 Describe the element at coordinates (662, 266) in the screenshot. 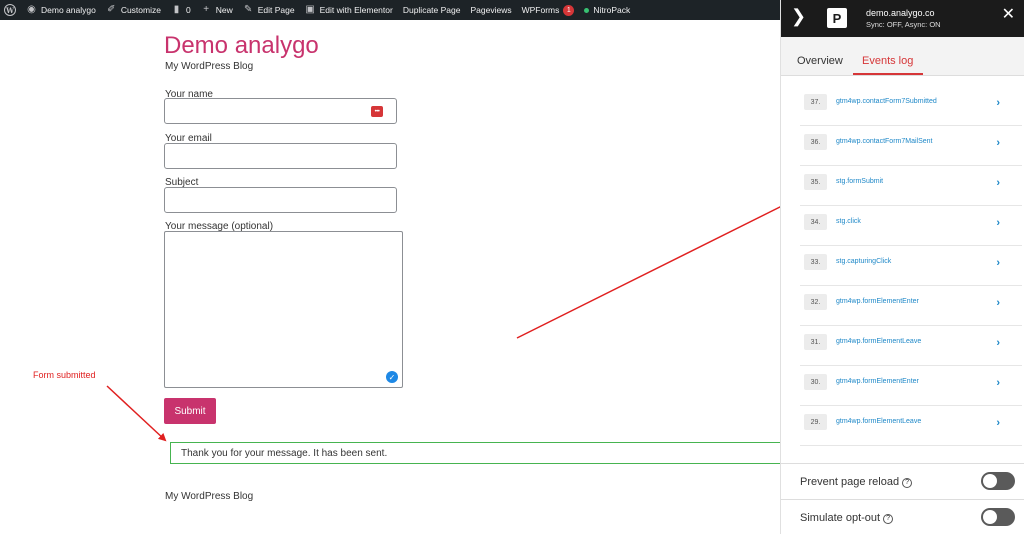

I see `arrow-to-form-submit-event` at that location.